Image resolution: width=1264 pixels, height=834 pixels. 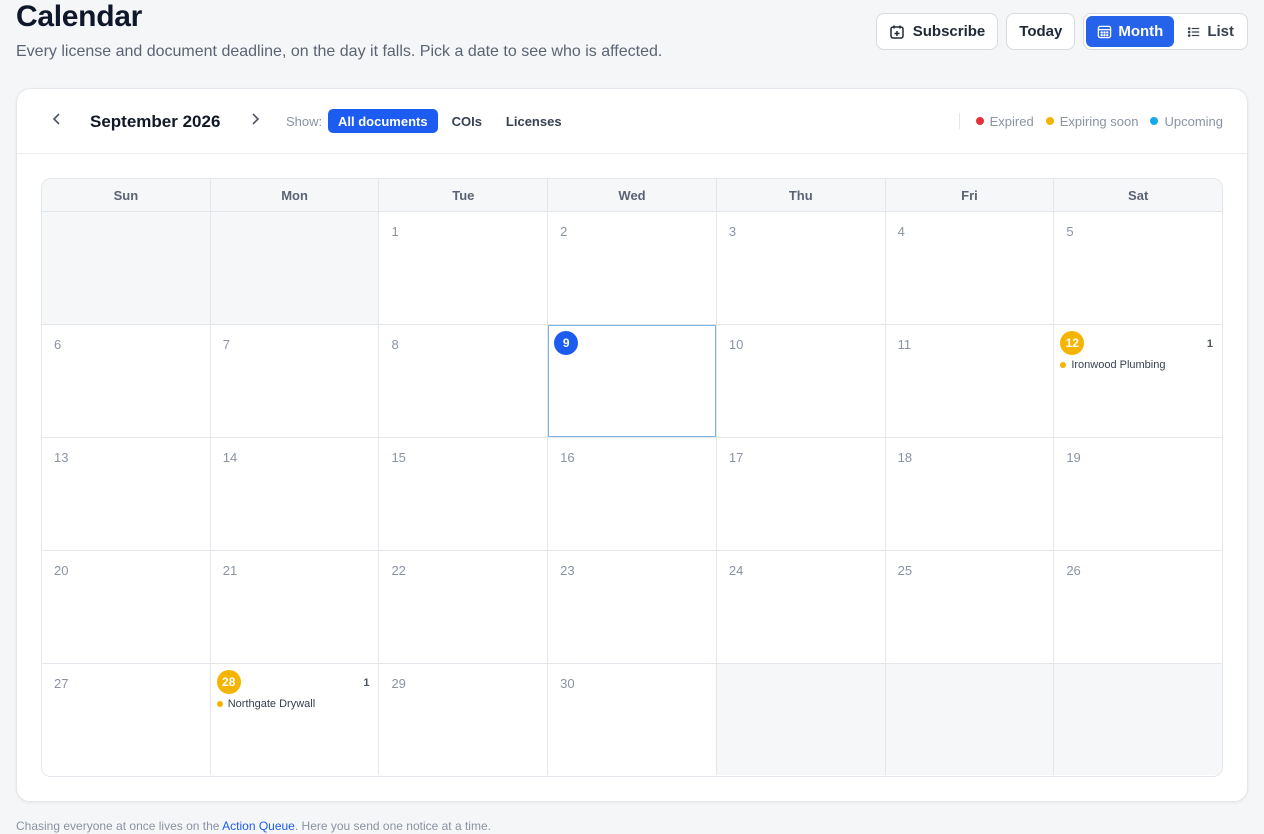 I want to click on filter-cois: COIs, so click(x=467, y=121).